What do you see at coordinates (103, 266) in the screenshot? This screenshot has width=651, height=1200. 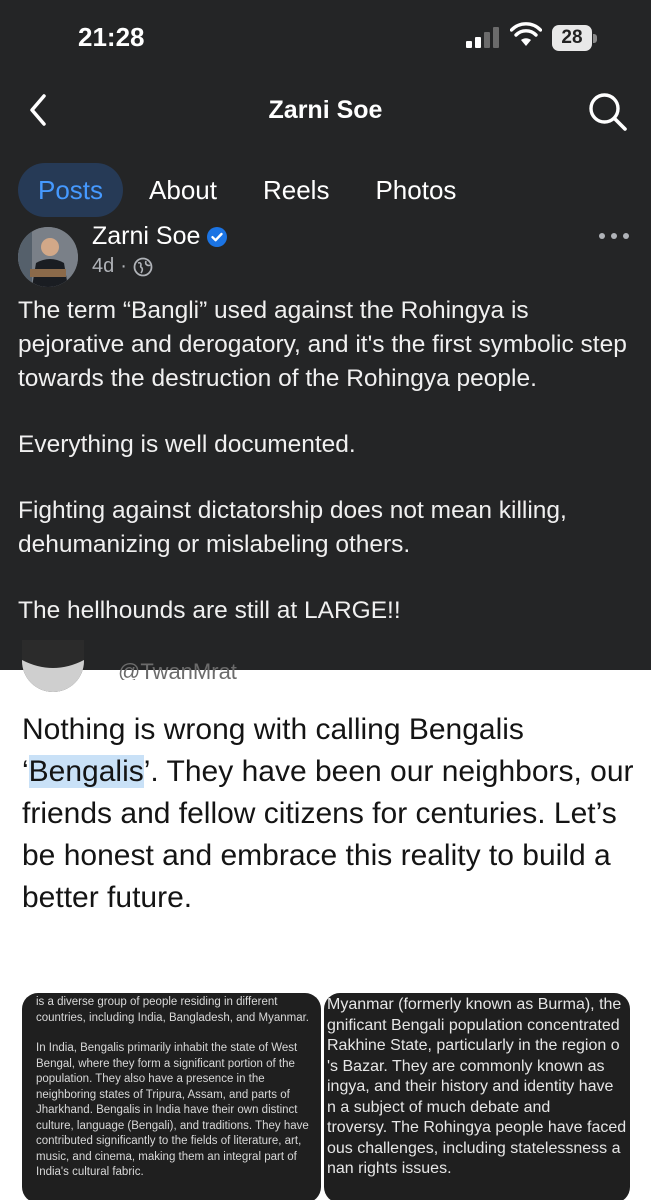 I see `post-time: 4d` at bounding box center [103, 266].